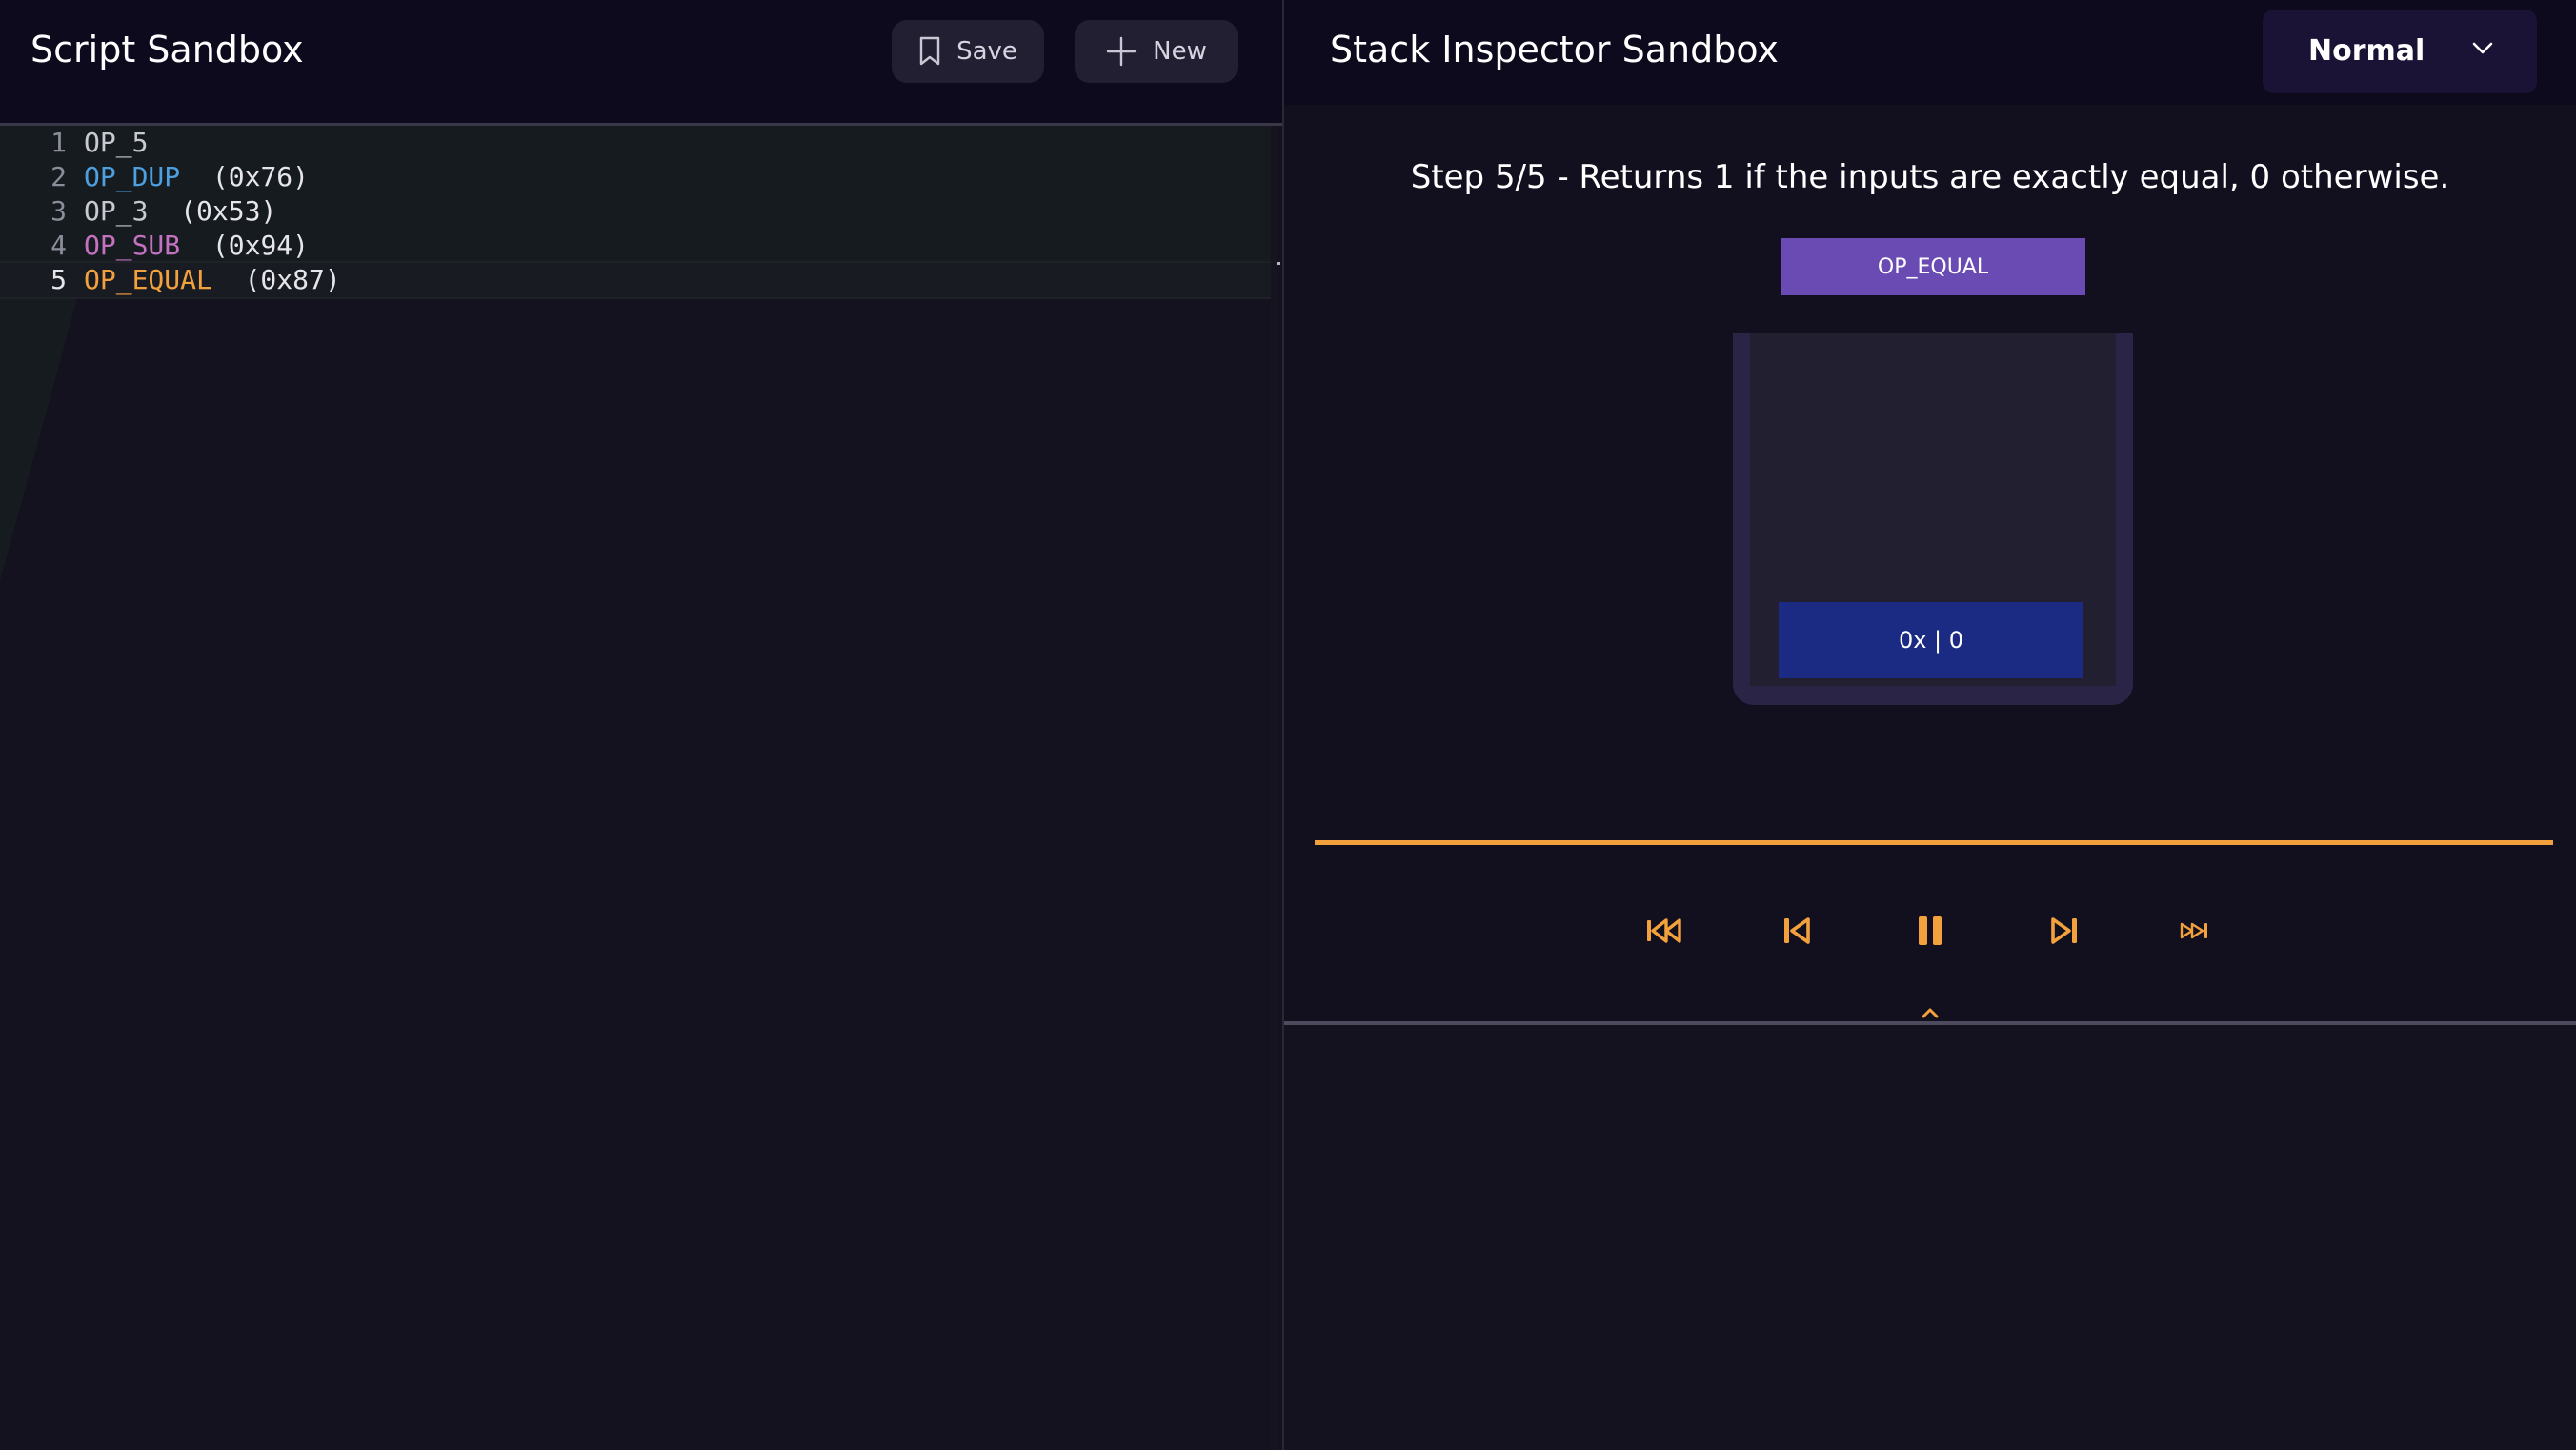  I want to click on opcode: OP_EQUAL, so click(148, 279).